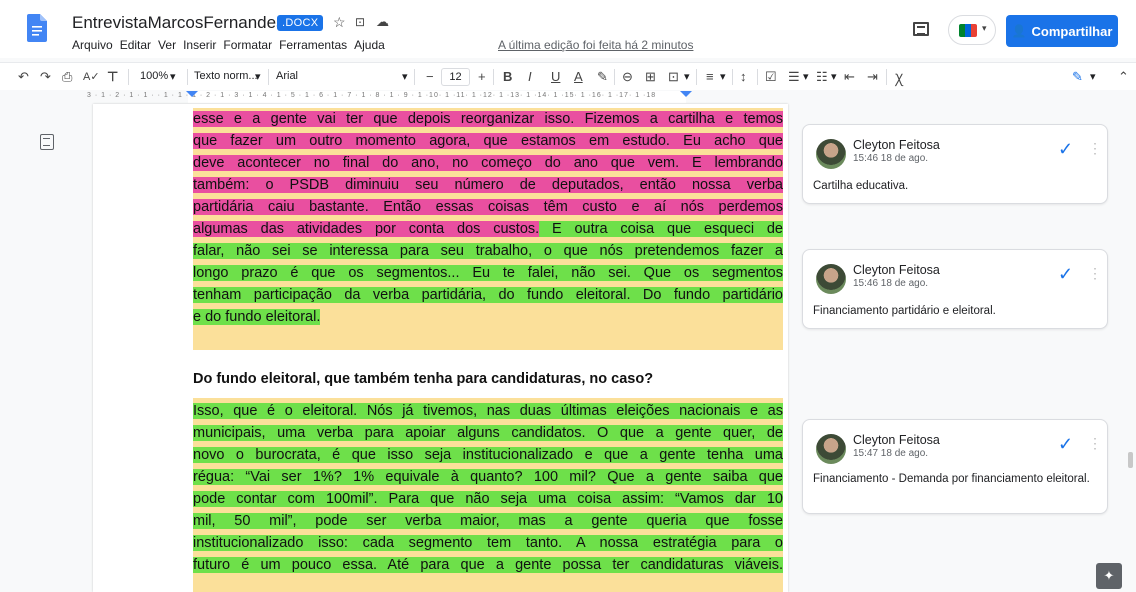 This screenshot has width=1136, height=592. What do you see at coordinates (23, 77) in the screenshot?
I see `undo-icon: ↶` at bounding box center [23, 77].